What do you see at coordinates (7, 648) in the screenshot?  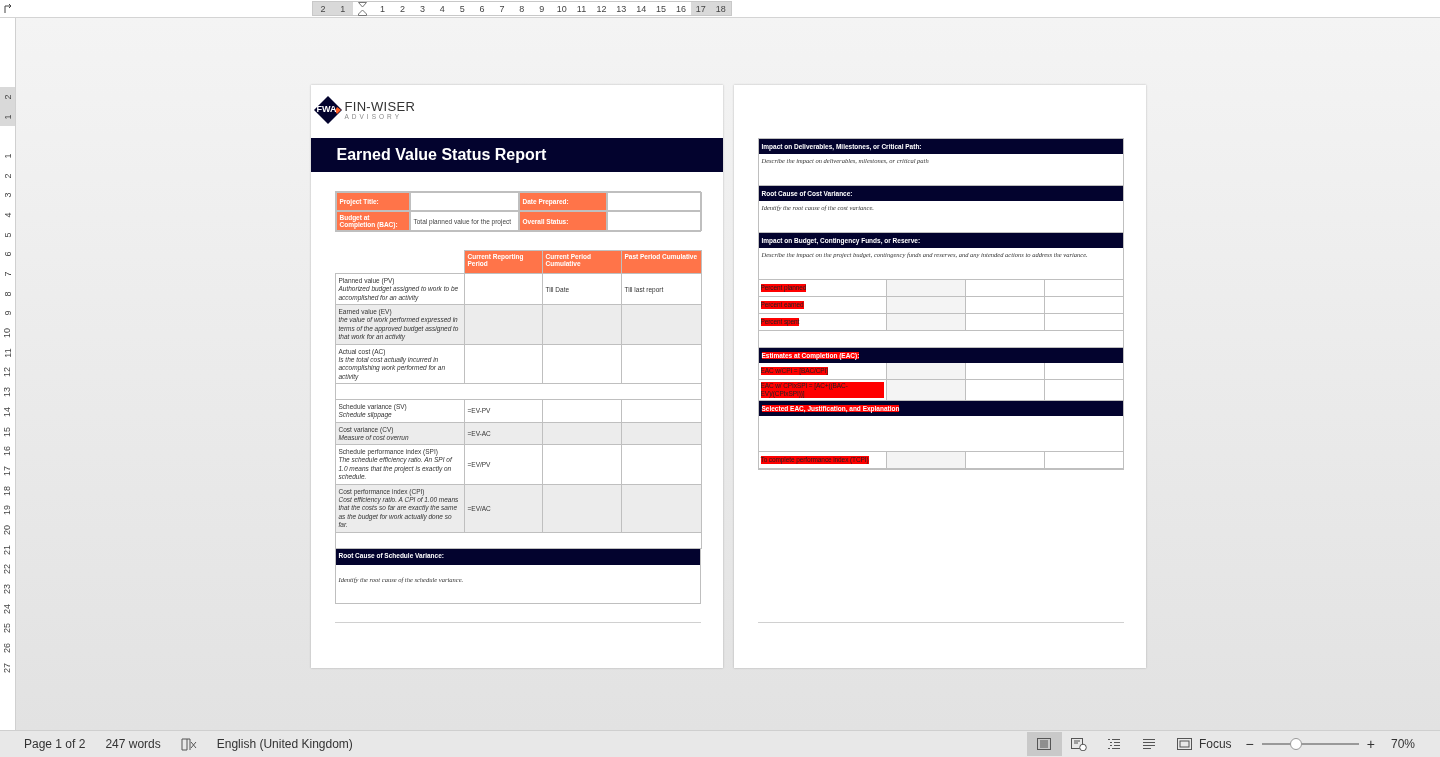 I see `ruler-number: 26` at bounding box center [7, 648].